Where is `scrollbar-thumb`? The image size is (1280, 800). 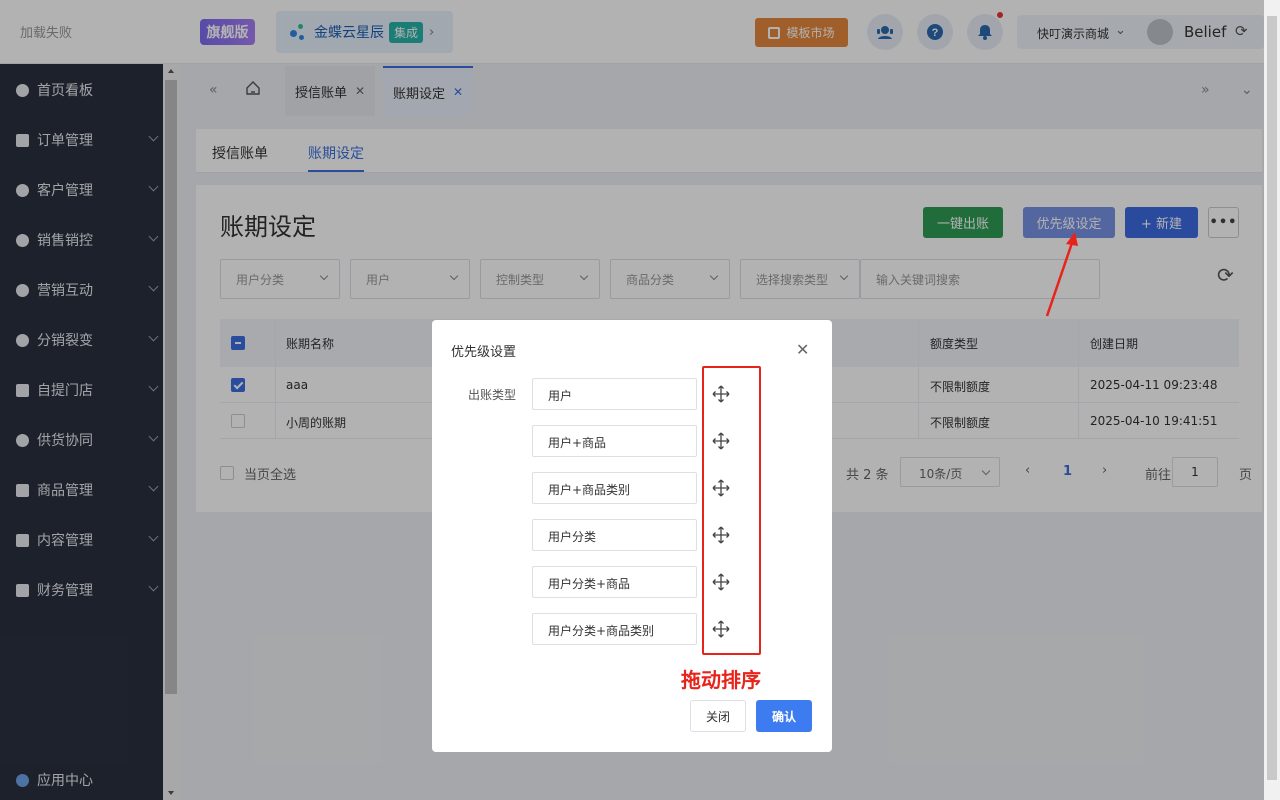
scrollbar-thumb is located at coordinates (1272, 398).